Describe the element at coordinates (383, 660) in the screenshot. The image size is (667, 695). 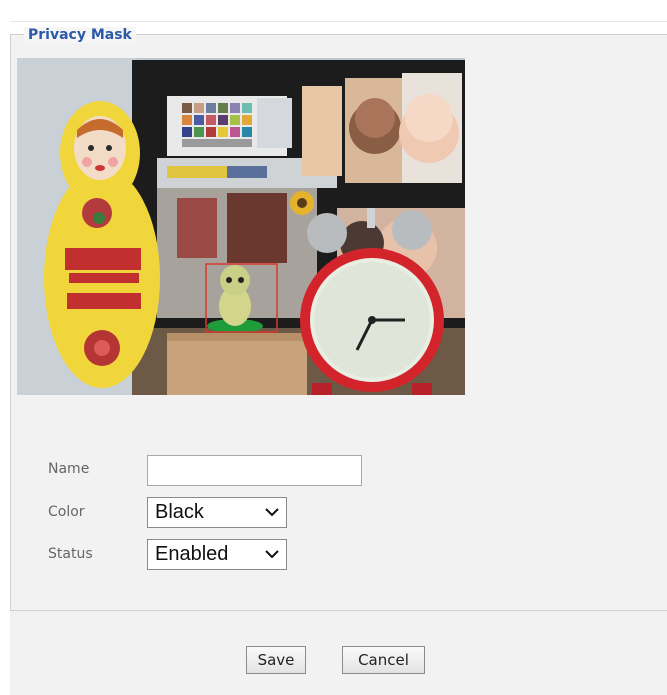
I see `cancel-button: Cancel` at that location.